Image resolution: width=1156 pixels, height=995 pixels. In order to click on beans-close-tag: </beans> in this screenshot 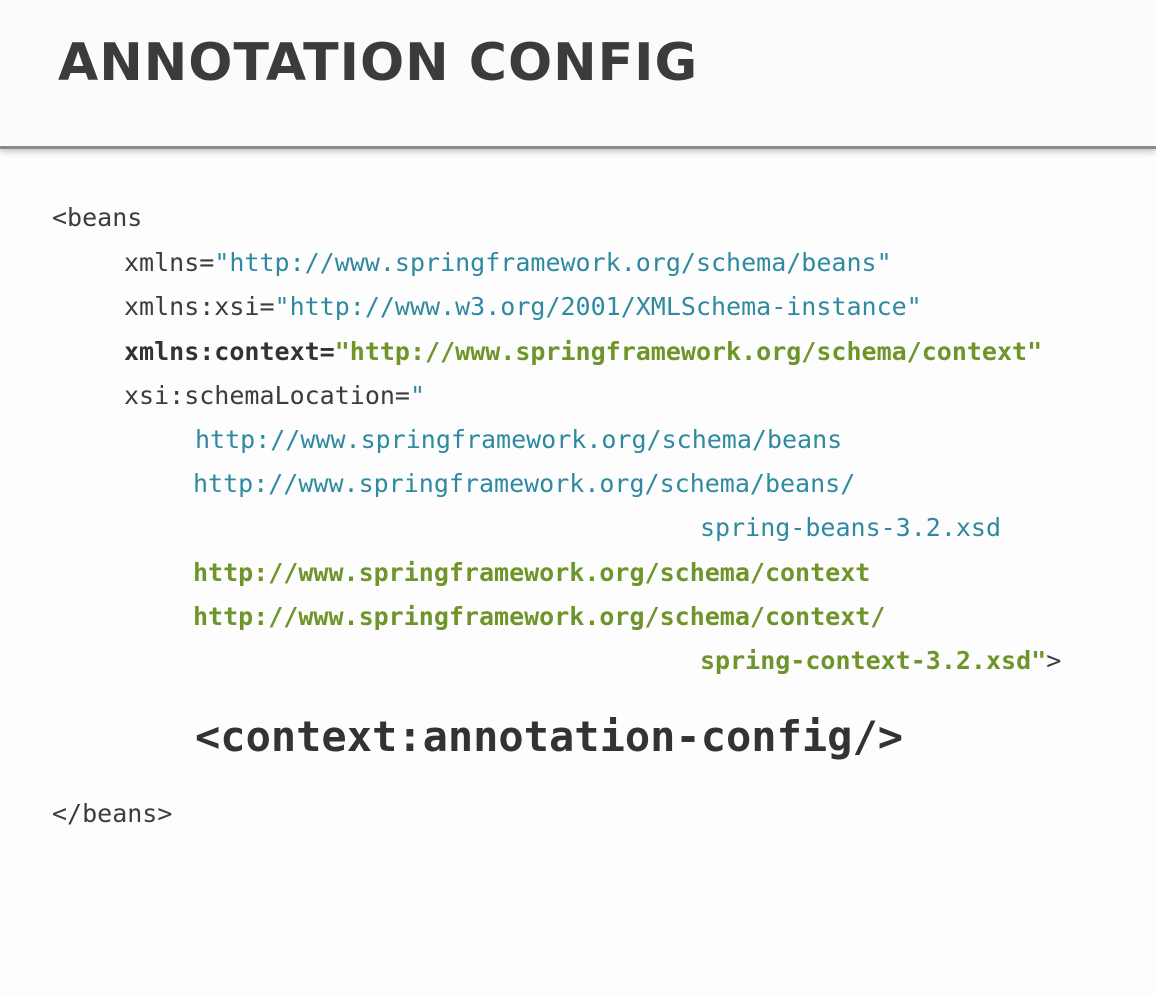, I will do `click(112, 813)`.